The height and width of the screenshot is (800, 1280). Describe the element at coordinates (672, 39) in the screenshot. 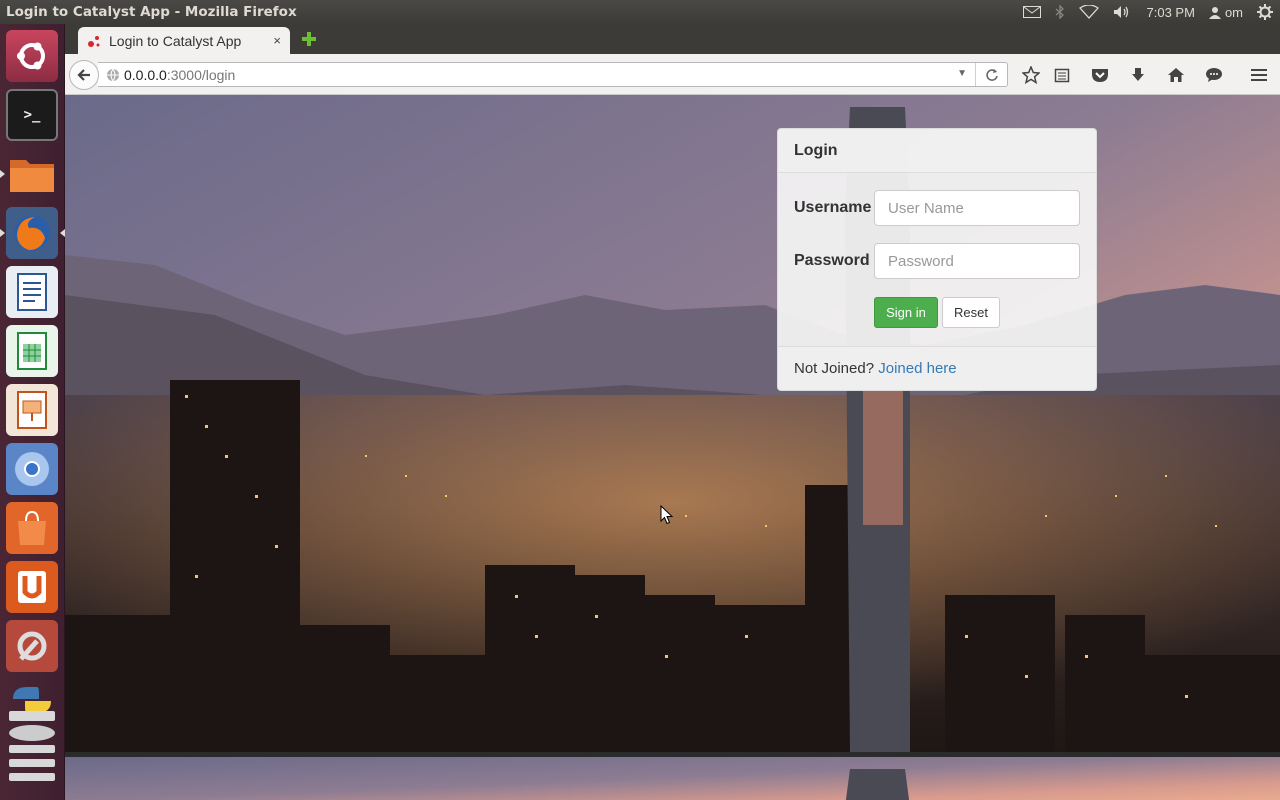

I see `tab-strip: Login to Catalyst App ×` at that location.